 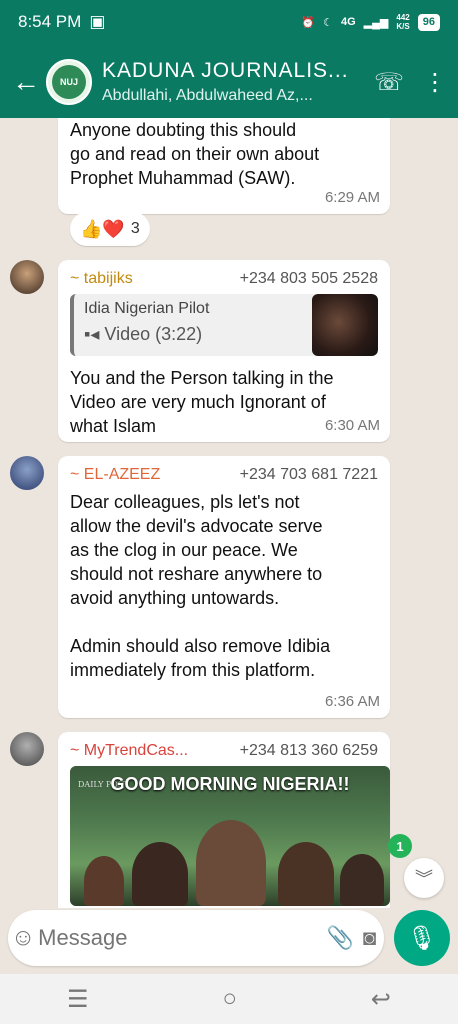 I want to click on sender-name: ~ tabijiks, so click(x=101, y=279).